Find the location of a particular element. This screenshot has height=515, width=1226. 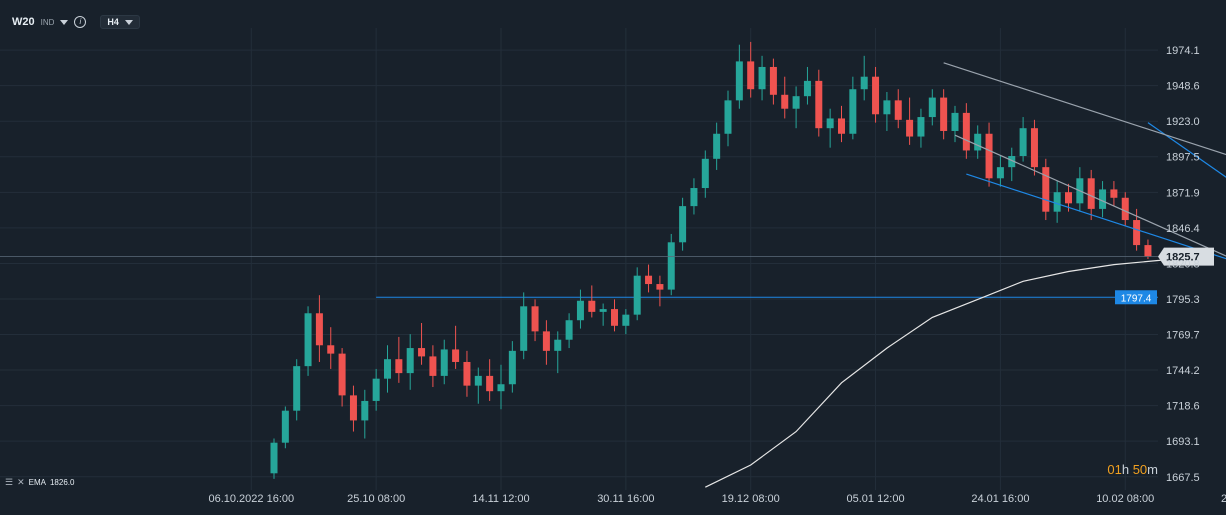

candle-countdown: 01h 50m is located at coordinates (1132, 469).